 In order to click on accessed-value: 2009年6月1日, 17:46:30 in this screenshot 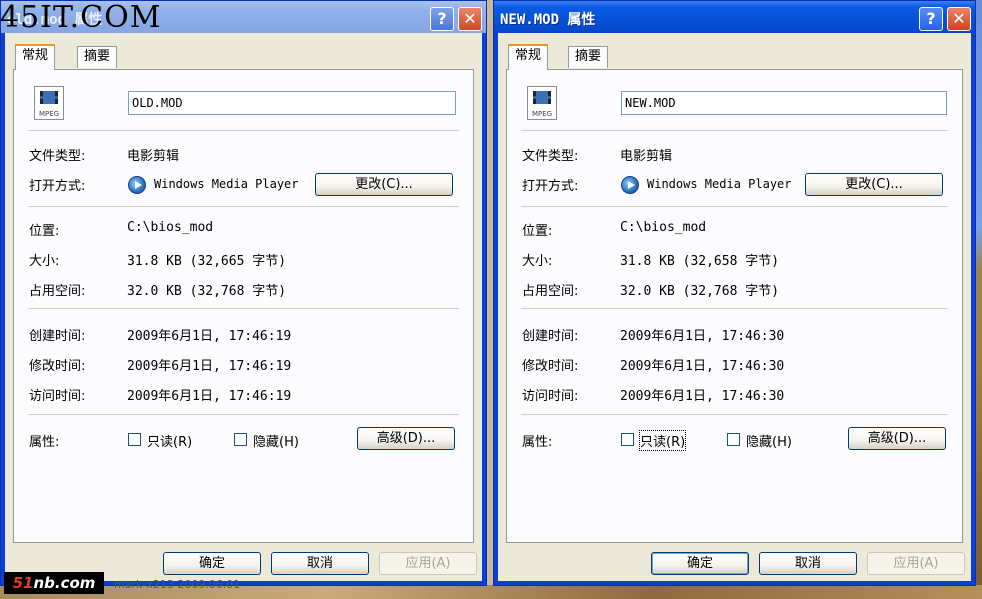, I will do `click(702, 396)`.